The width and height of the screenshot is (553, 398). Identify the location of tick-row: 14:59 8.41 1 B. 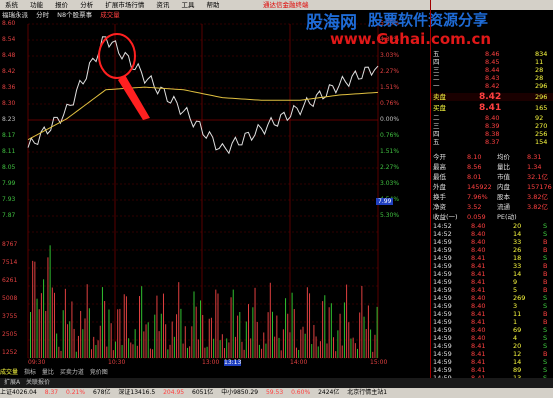
(490, 322).